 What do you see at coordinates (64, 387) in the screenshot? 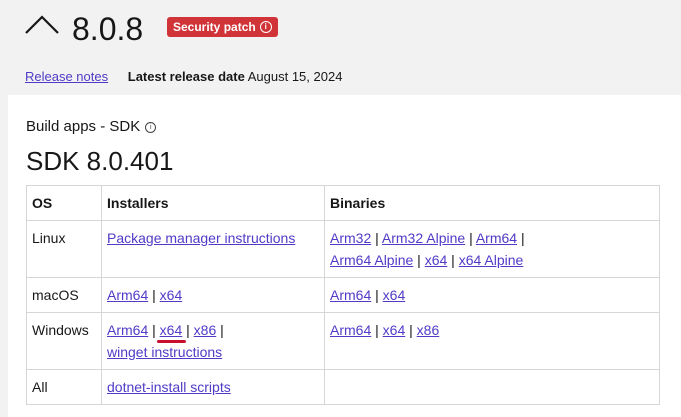
I see `os-cell: All` at bounding box center [64, 387].